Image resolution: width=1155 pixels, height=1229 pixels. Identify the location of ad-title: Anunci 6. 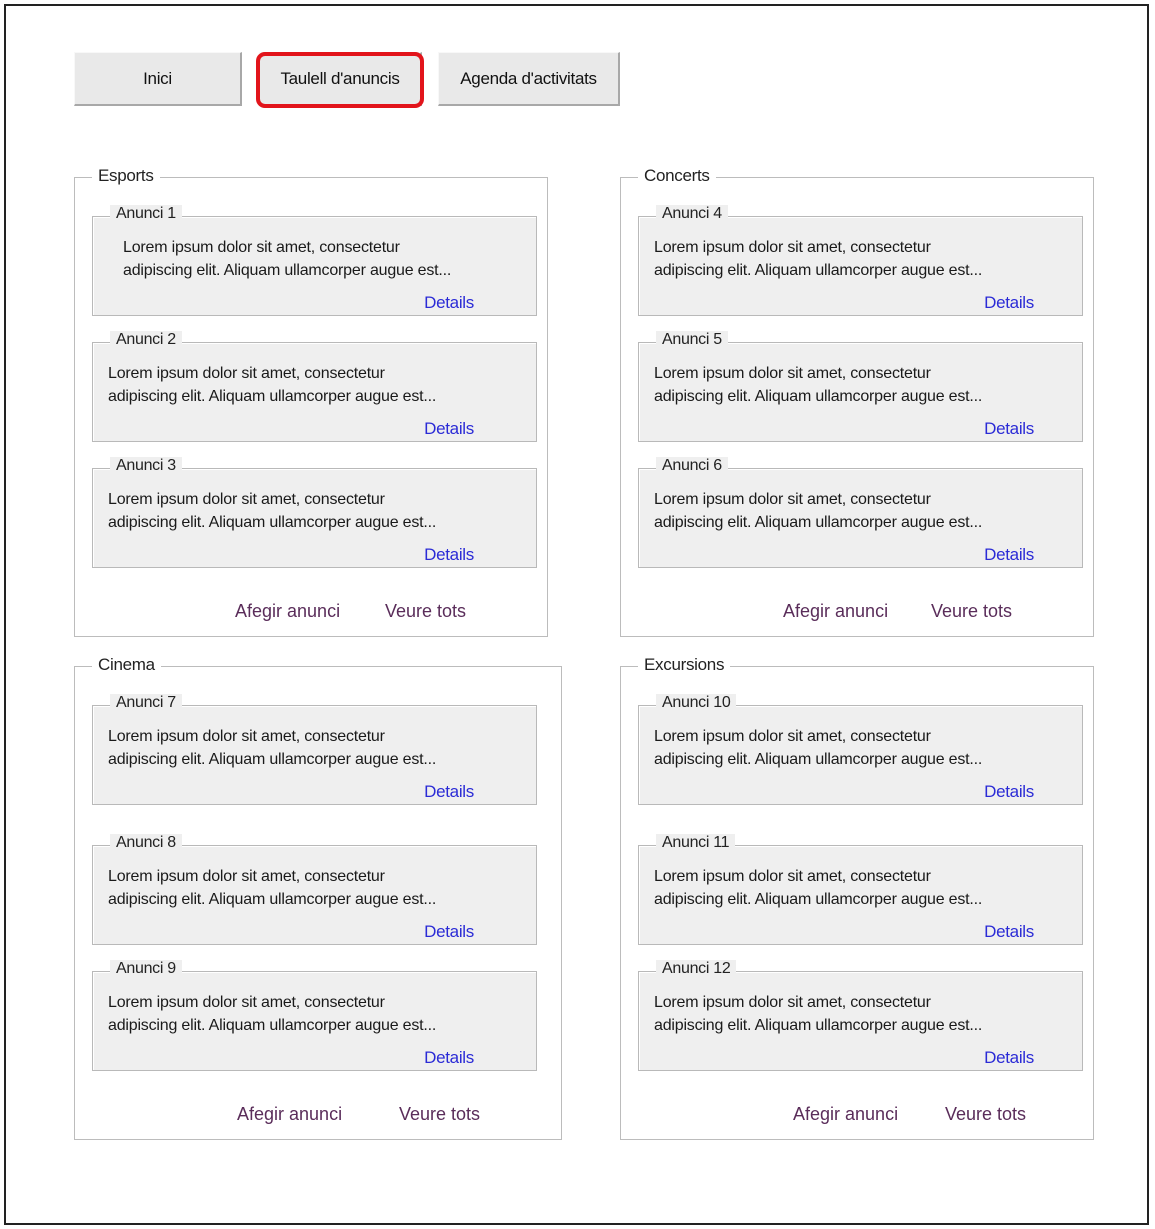
(692, 466).